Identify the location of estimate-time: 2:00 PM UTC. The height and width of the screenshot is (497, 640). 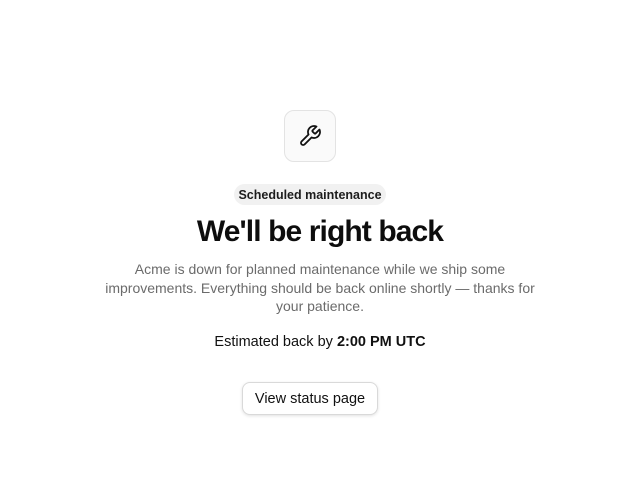
(381, 342).